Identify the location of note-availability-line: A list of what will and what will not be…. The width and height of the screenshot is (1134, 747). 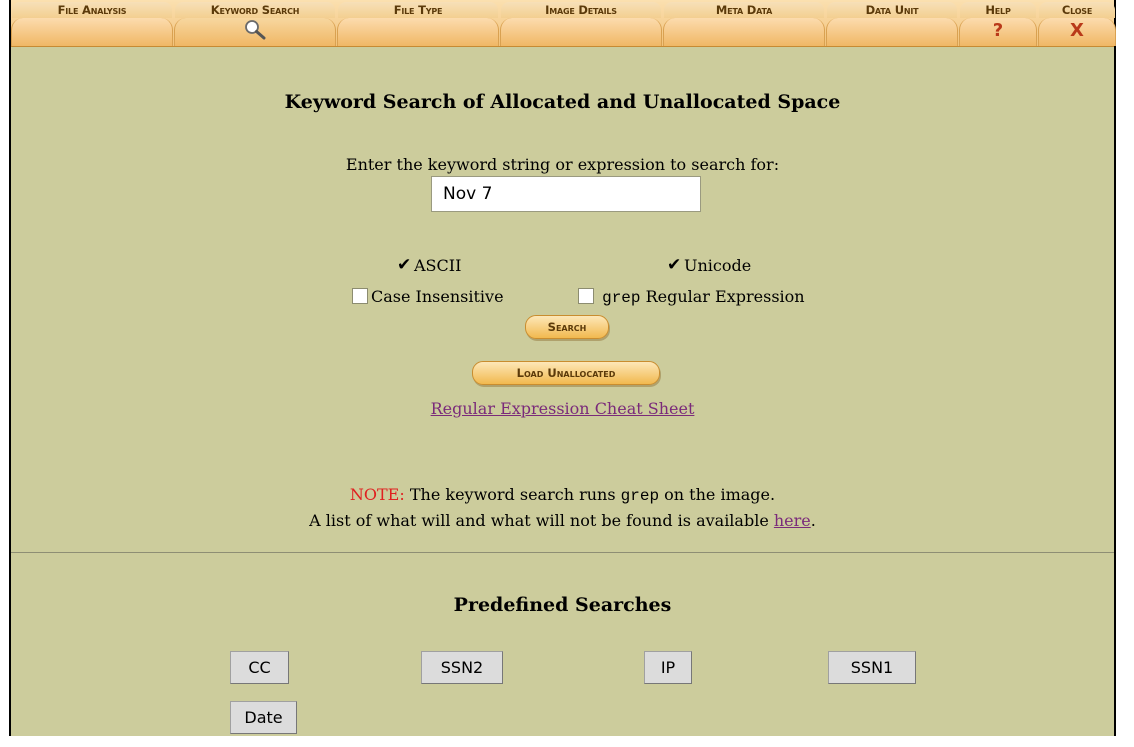
(562, 520).